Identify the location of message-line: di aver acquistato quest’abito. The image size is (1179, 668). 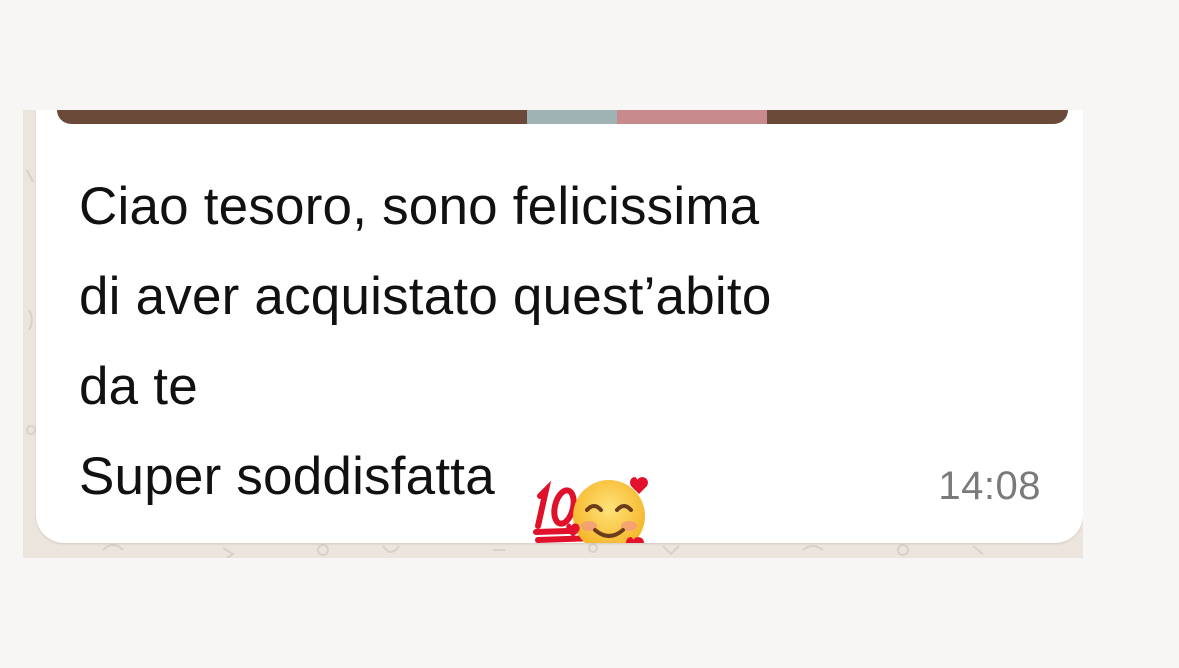
(425, 296).